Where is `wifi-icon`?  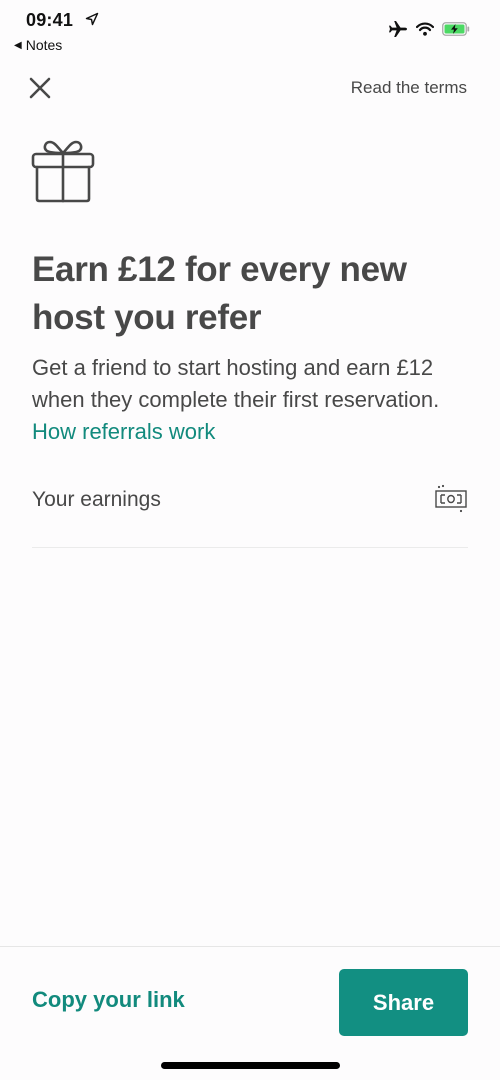 wifi-icon is located at coordinates (425, 29).